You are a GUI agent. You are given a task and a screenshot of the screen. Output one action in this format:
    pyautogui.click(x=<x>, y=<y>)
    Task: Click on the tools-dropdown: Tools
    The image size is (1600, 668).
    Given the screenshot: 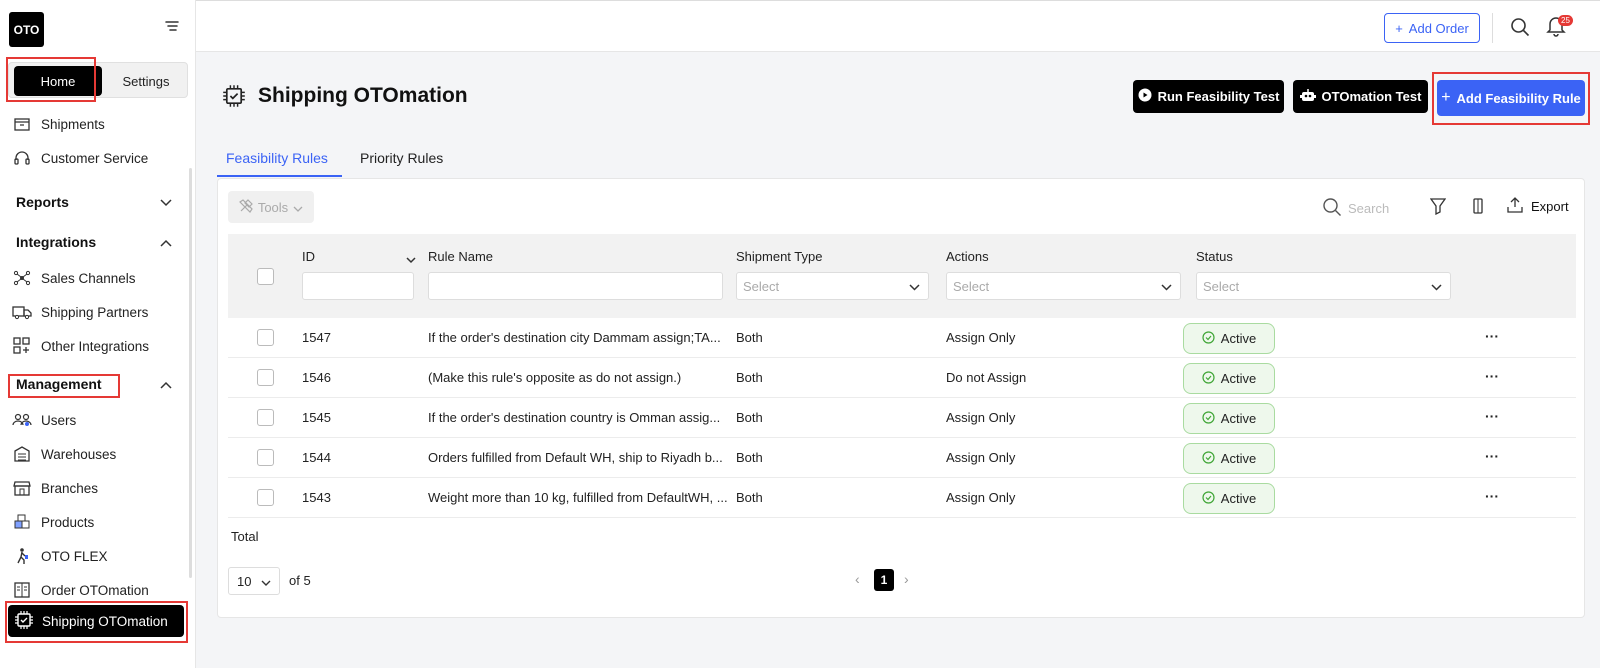 What is the action you would take?
    pyautogui.click(x=271, y=207)
    